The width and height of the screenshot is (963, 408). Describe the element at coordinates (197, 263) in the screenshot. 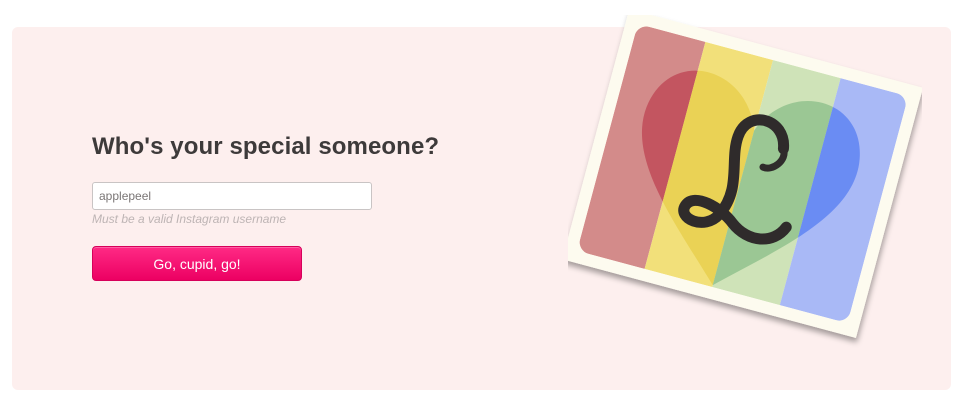

I see `go-cupid-button: Go, cupid, go!` at that location.